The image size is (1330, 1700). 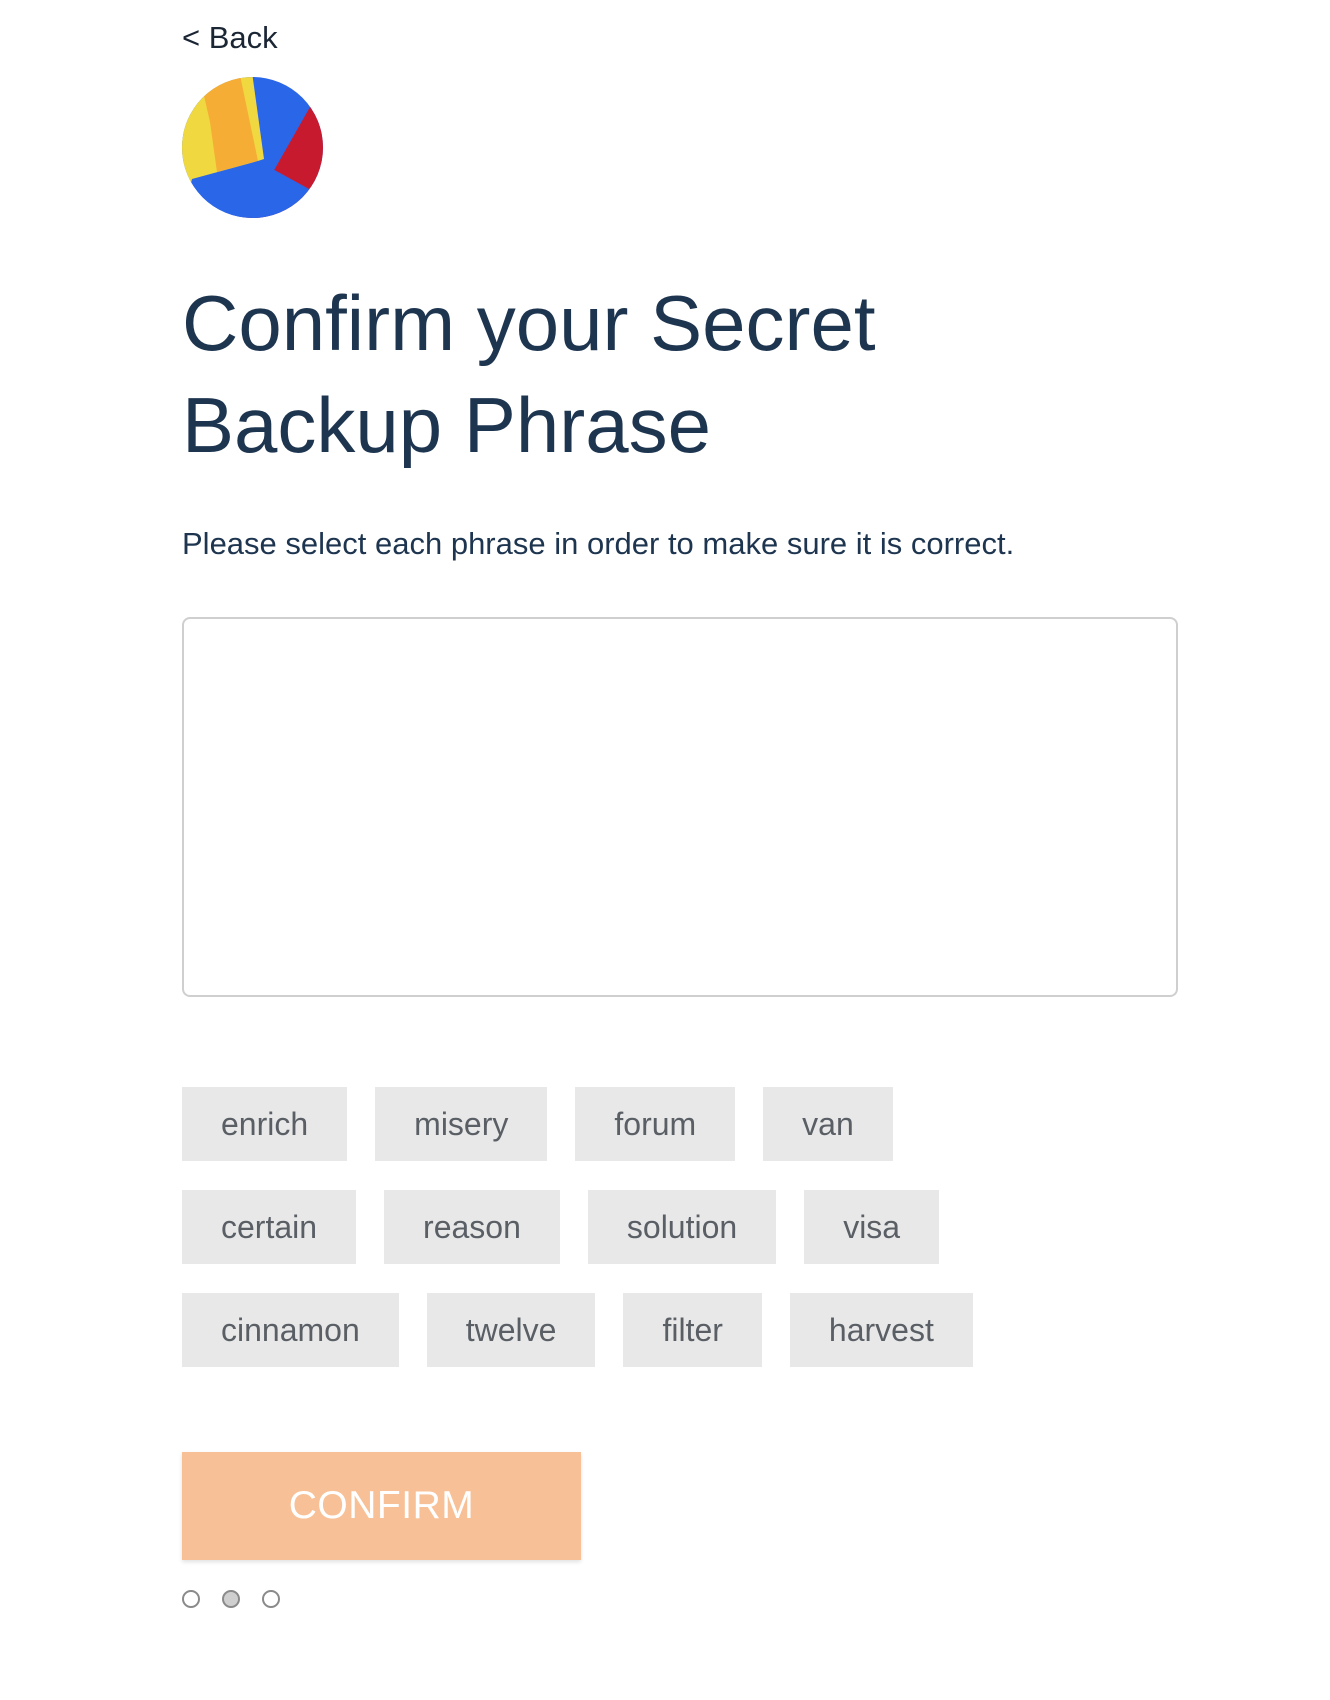 I want to click on word-row: cinnamon twelve filter harvest, so click(x=682, y=1330).